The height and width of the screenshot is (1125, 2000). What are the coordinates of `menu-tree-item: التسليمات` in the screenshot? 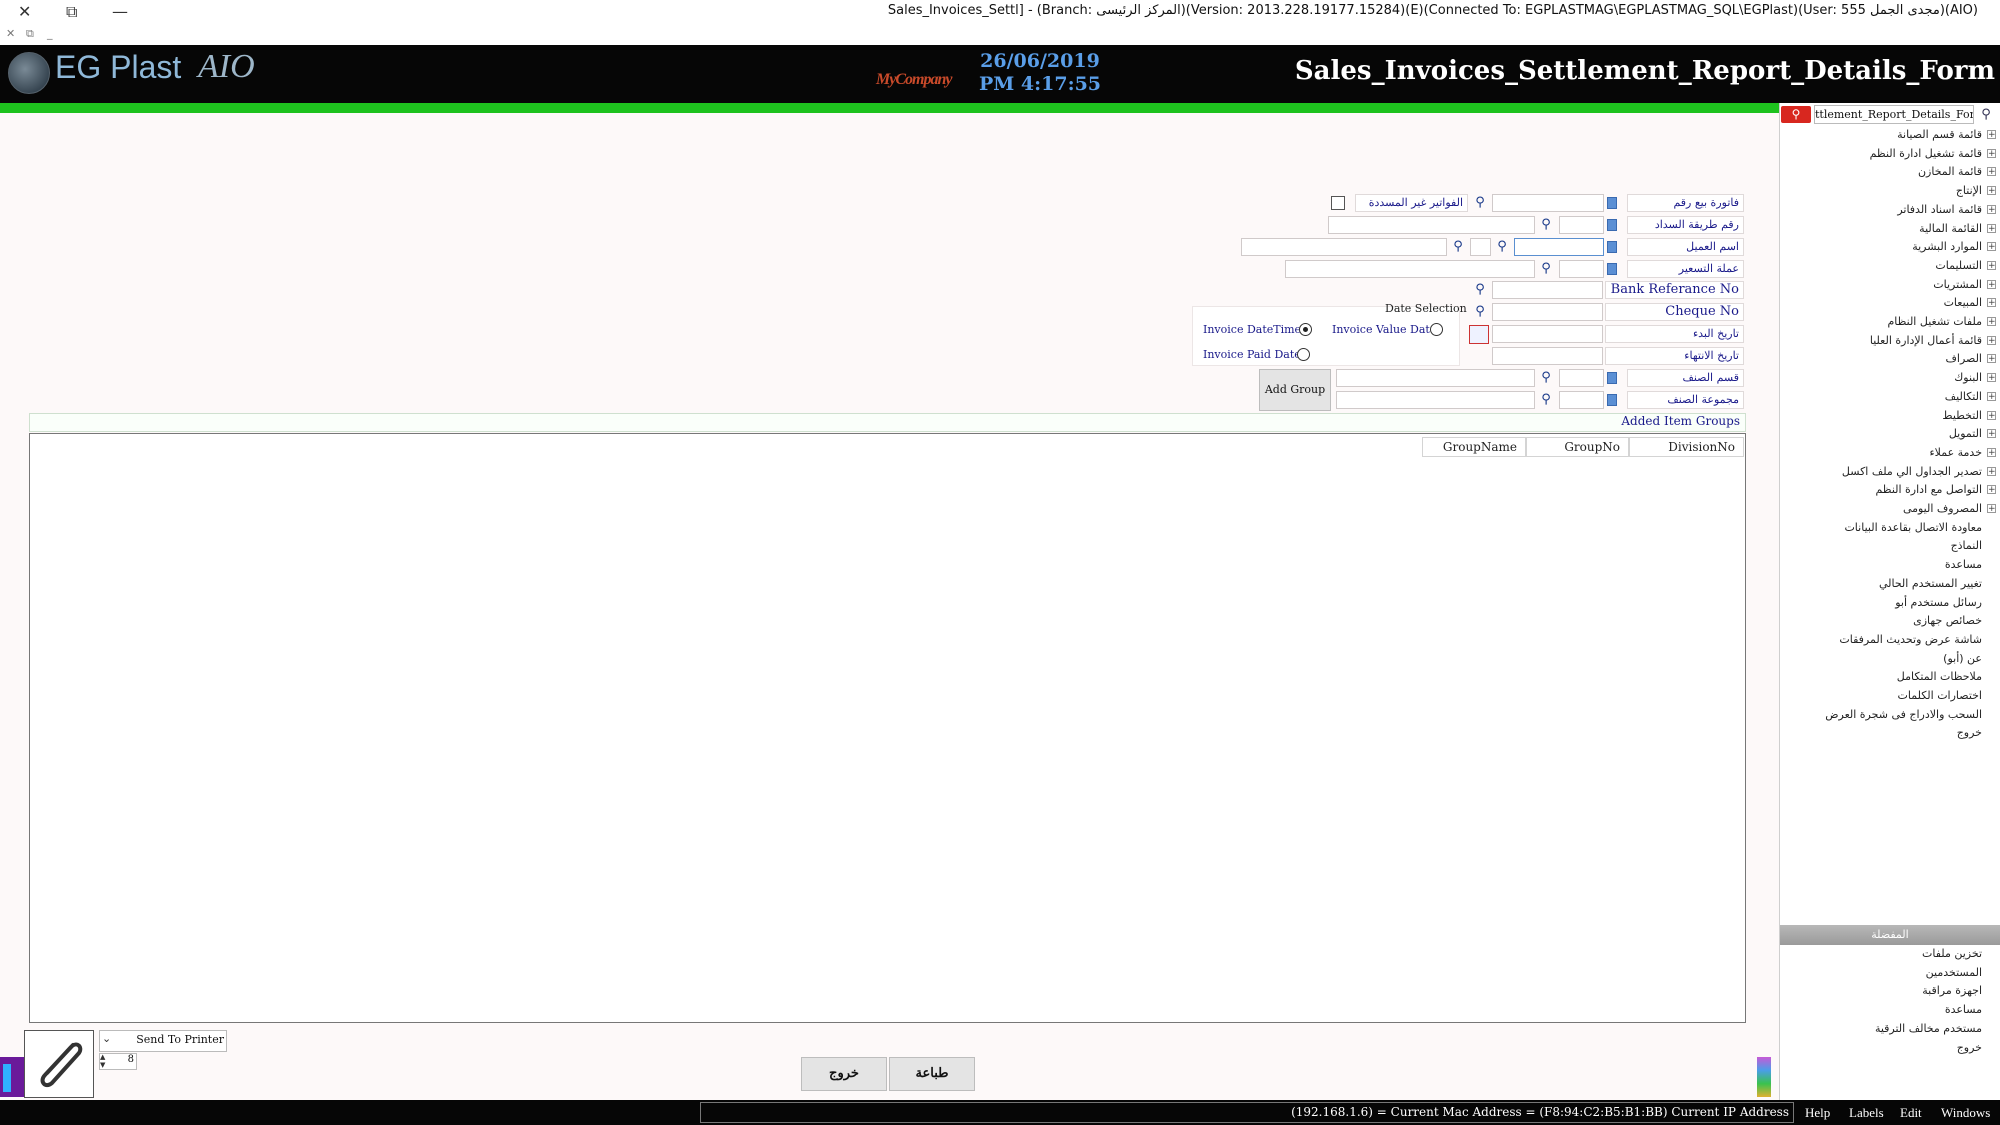 It's located at (1958, 266).